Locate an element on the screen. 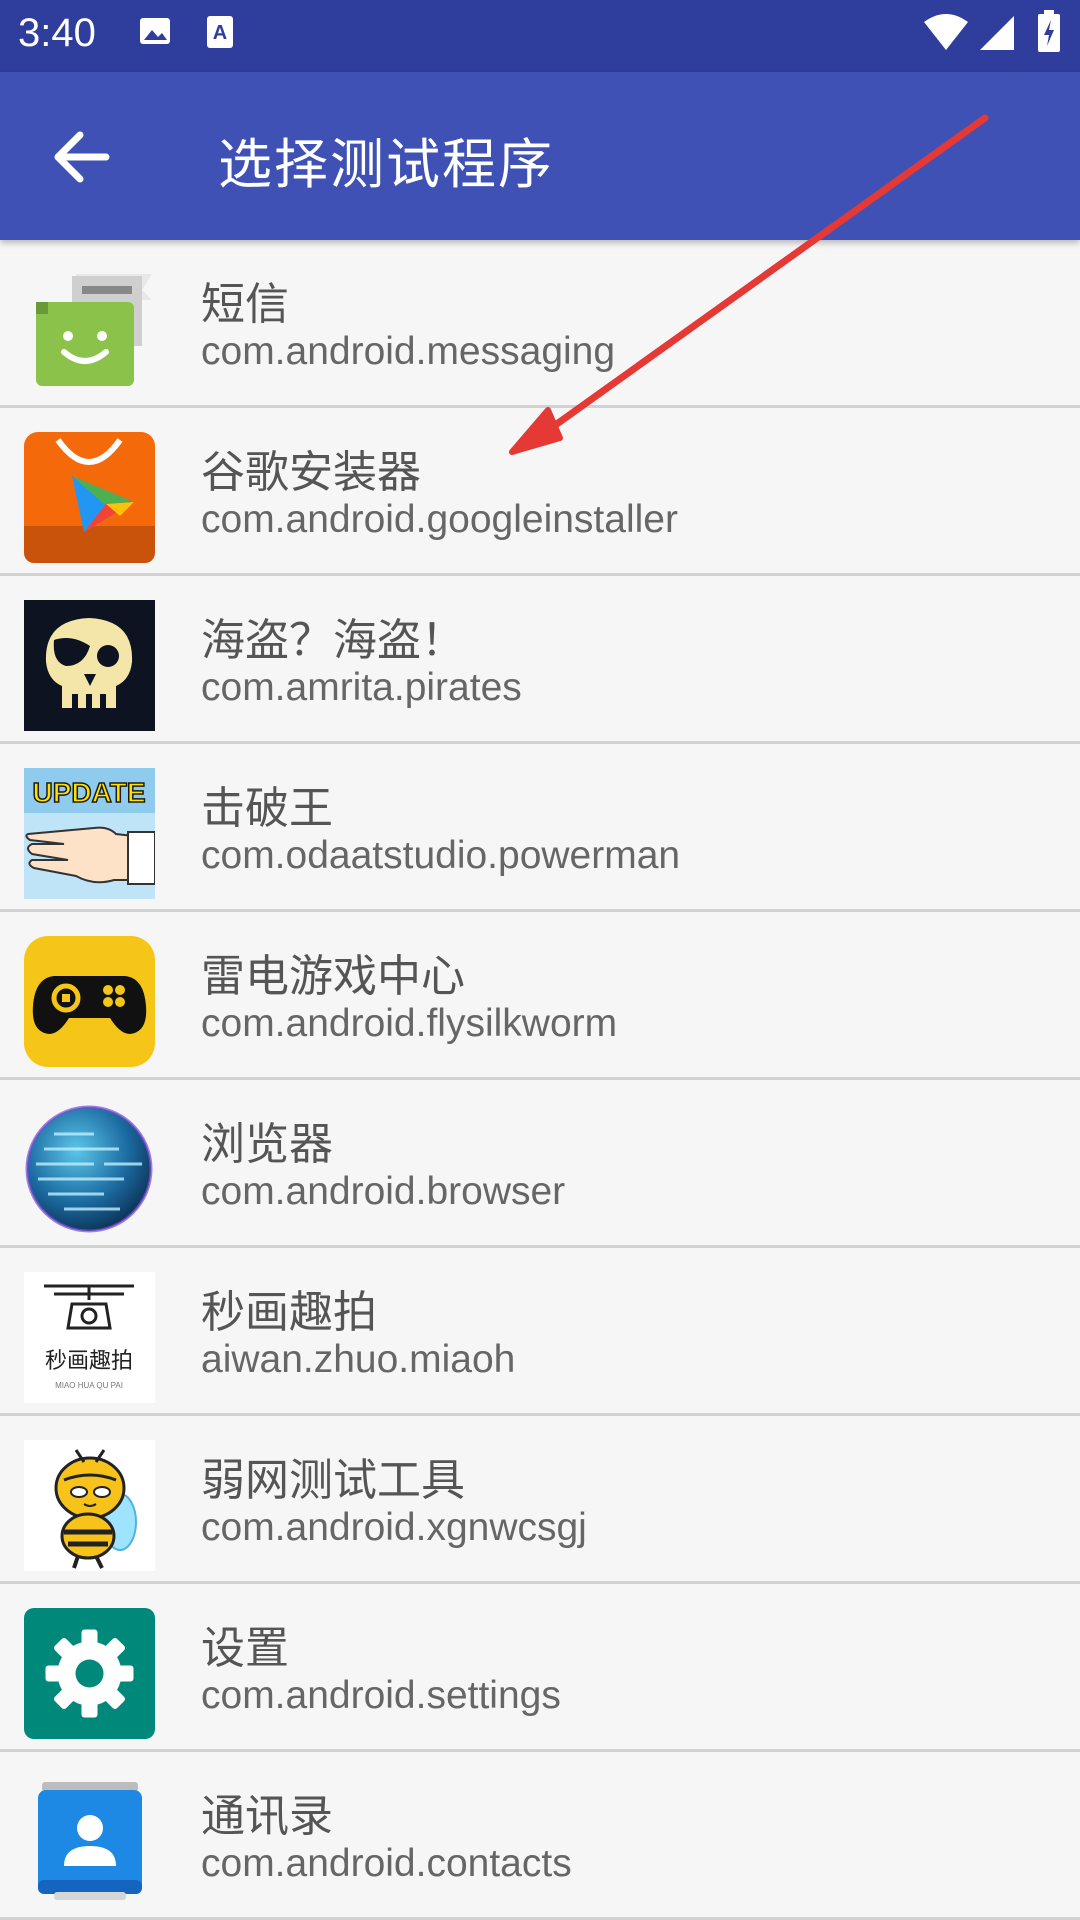 The width and height of the screenshot is (1080, 1920). drone-camera-icon: 秒画趣拍 MIAO HUA QU PAI is located at coordinates (89, 1337).